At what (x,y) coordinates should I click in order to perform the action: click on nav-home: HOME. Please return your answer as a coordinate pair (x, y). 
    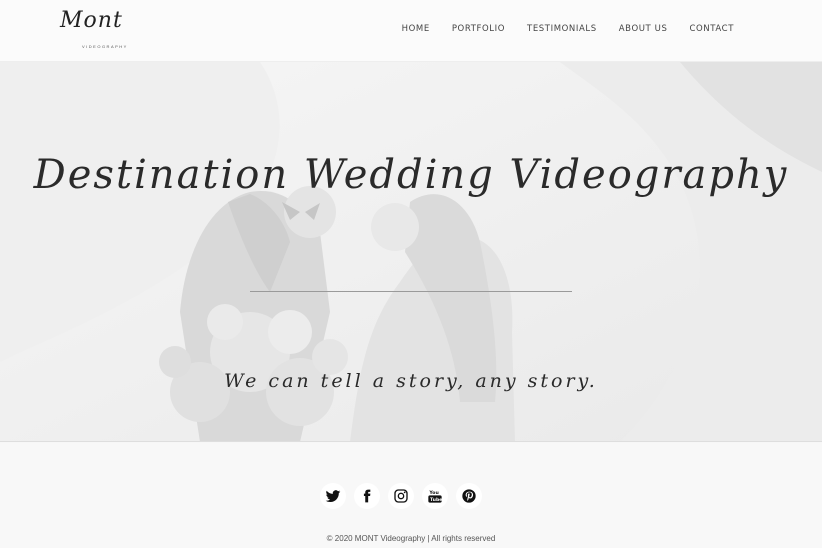
    Looking at the image, I should click on (416, 29).